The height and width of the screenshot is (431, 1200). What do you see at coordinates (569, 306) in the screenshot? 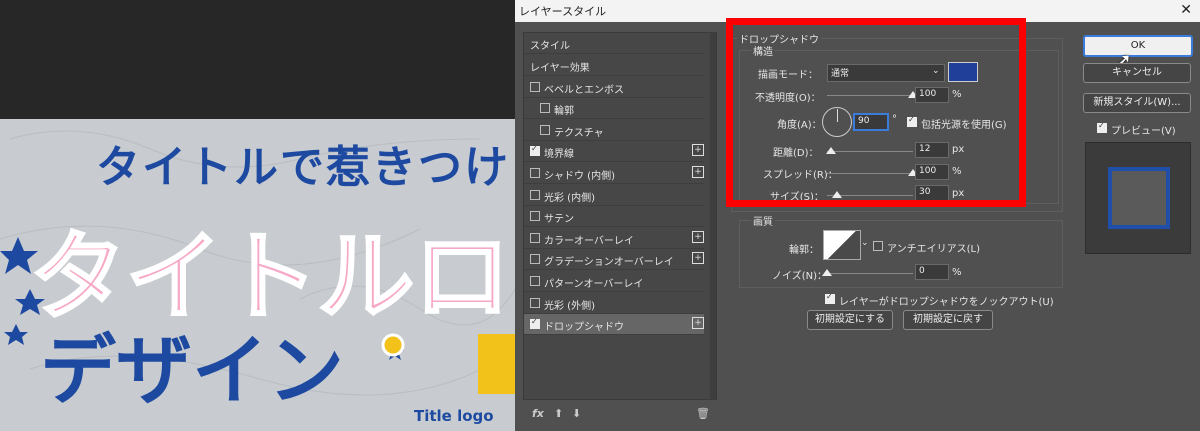
I see `style-item-label: 光彩 (外側)` at bounding box center [569, 306].